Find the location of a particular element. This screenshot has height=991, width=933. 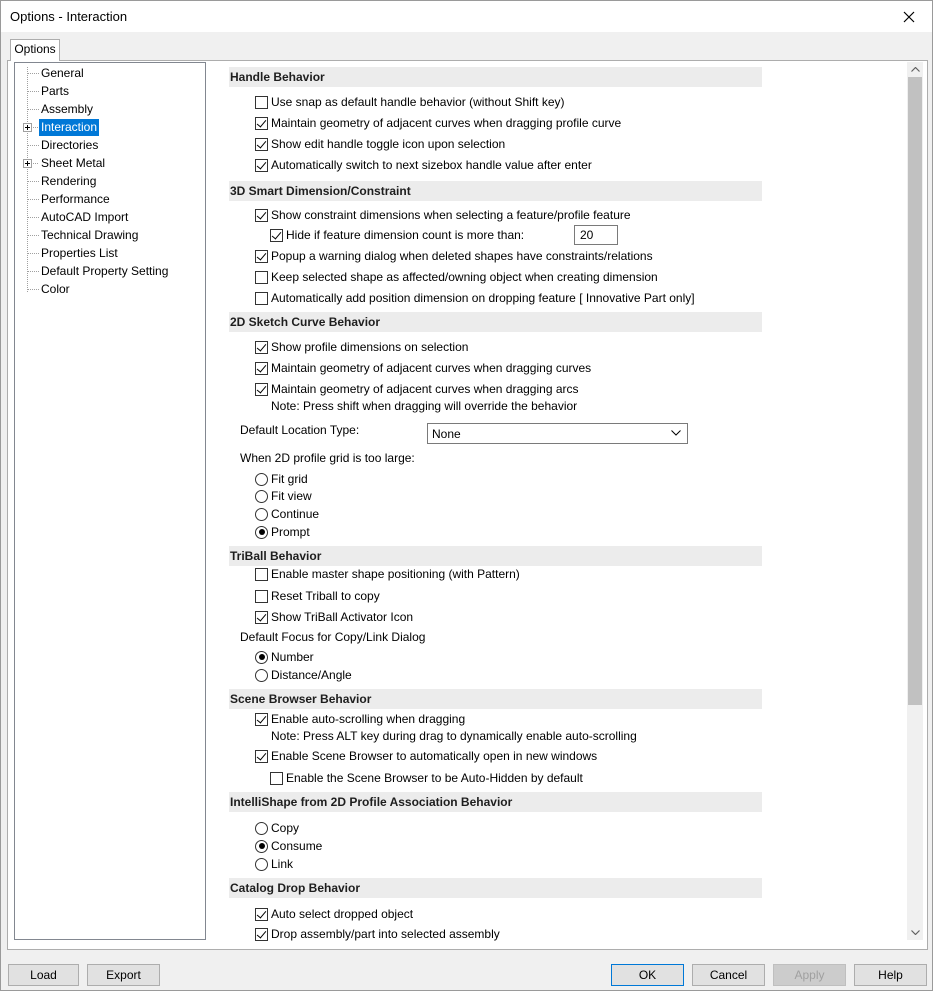

radio-number: Number is located at coordinates (284, 657).